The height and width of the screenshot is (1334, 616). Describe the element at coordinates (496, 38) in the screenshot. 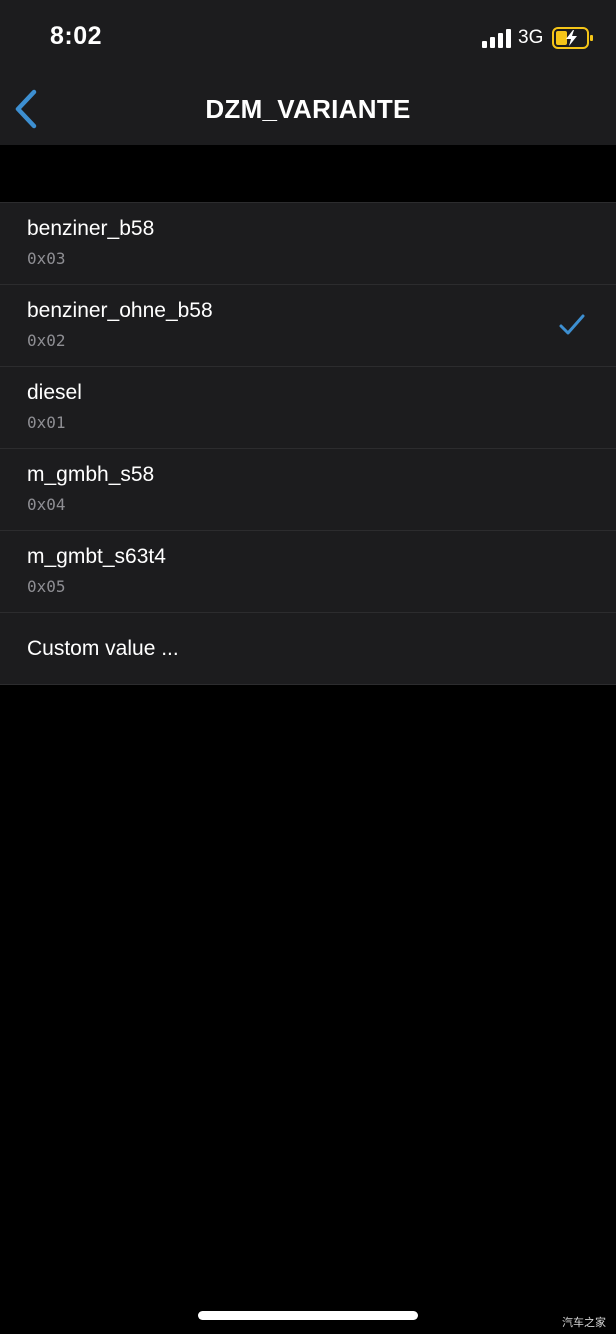

I see `cellular-signal-icon` at that location.